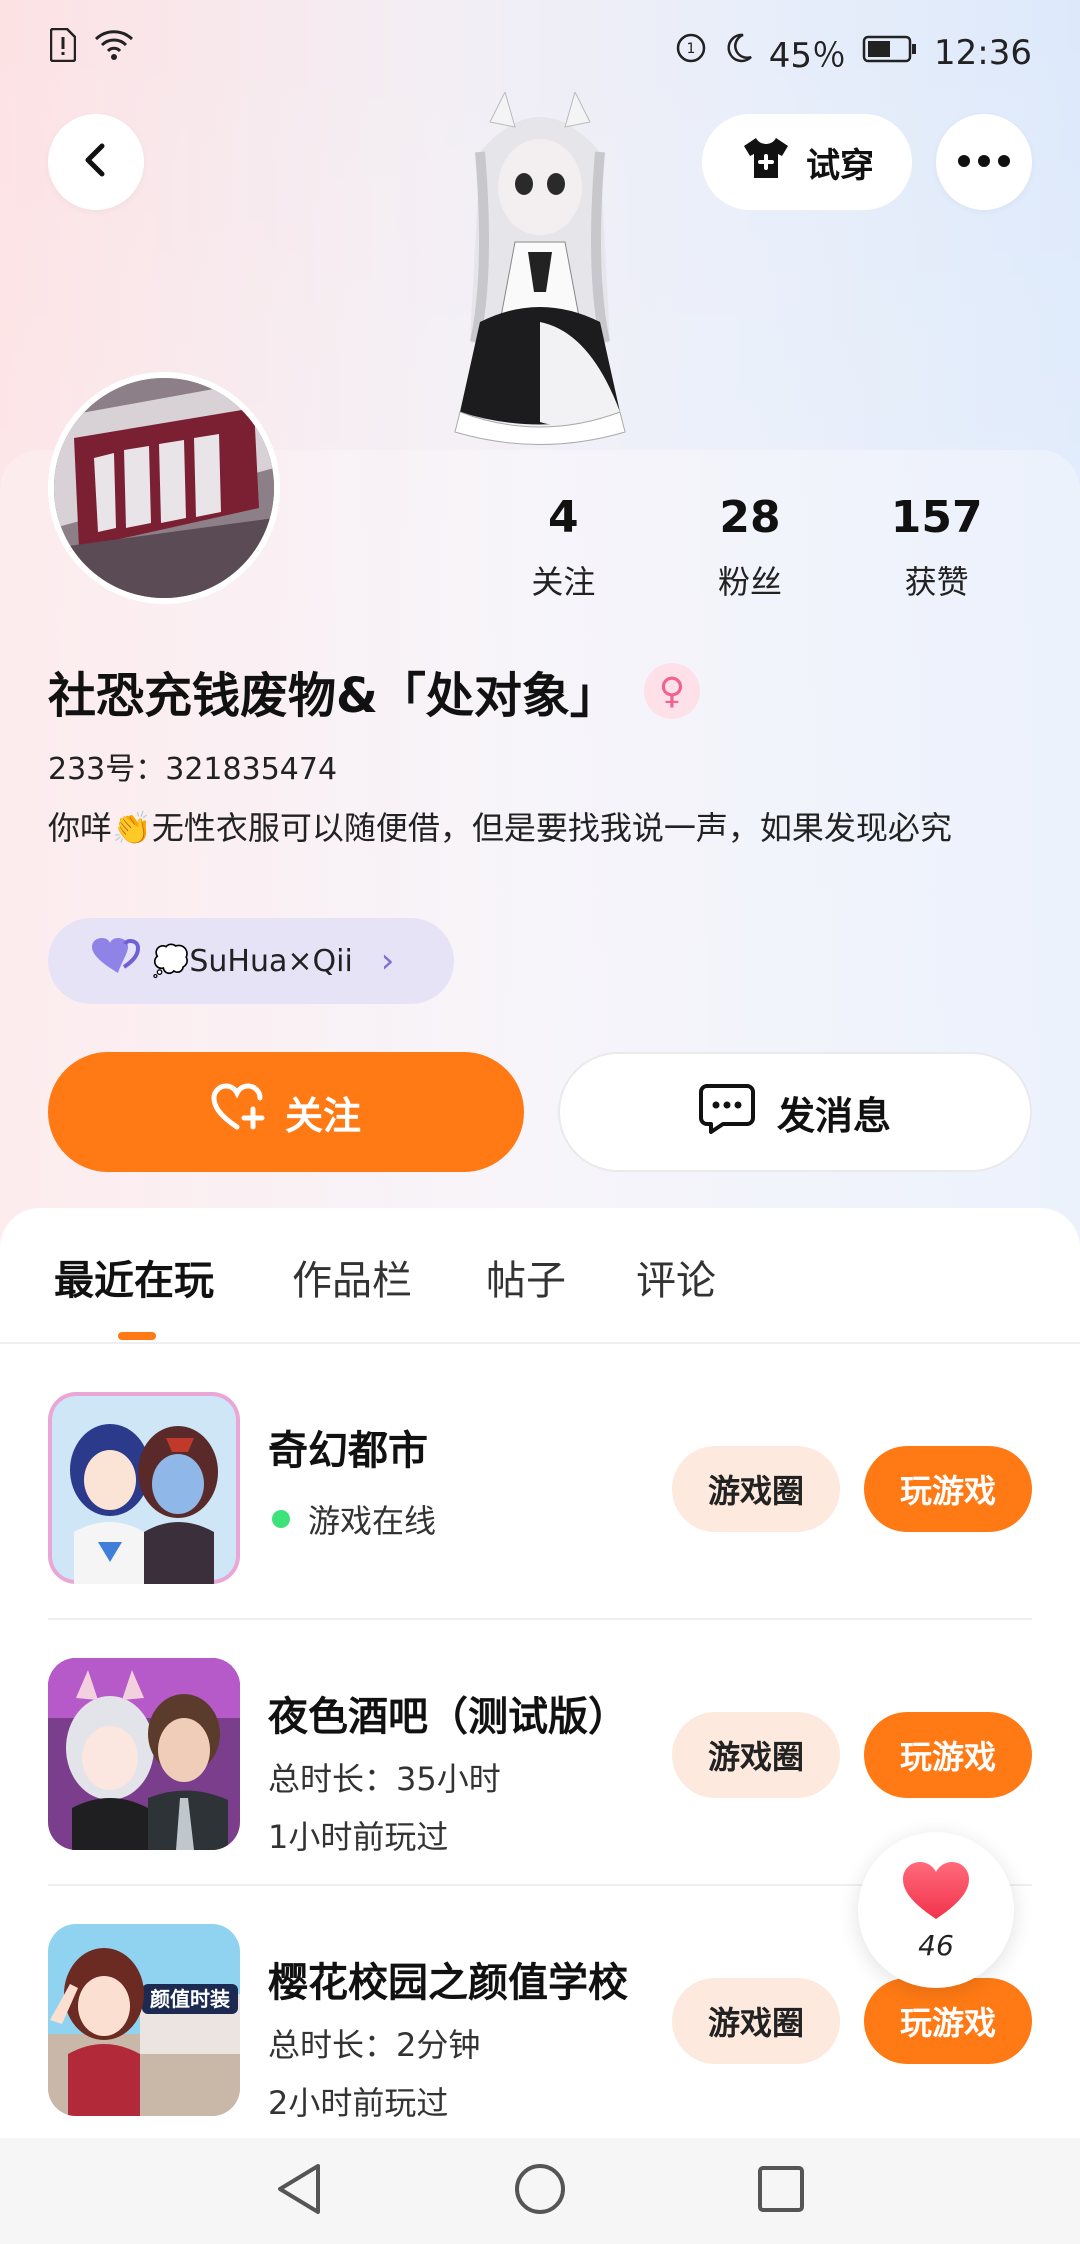  I want to click on profile-tabs: 最近在玩 作品栏 帖子 评论, so click(540, 1298).